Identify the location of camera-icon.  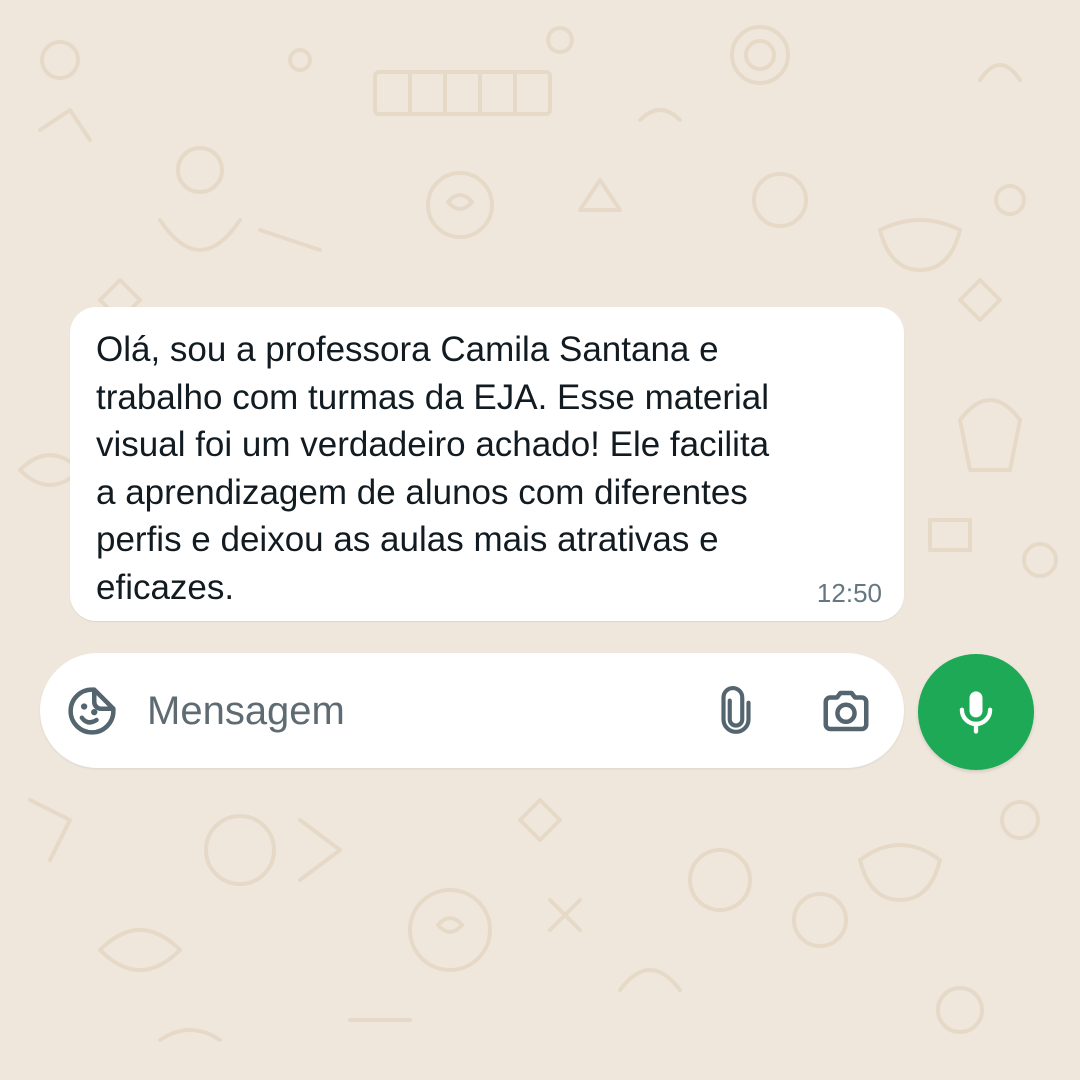
(846, 711).